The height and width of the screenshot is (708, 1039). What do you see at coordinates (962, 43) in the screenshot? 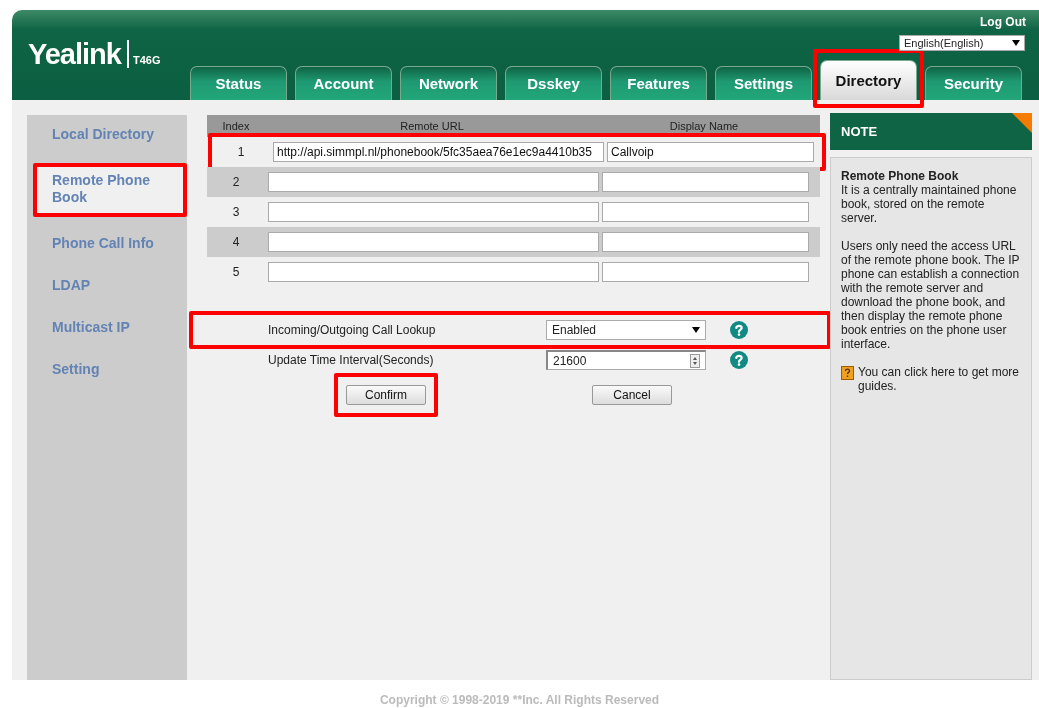
I see `language-select: English(English)` at bounding box center [962, 43].